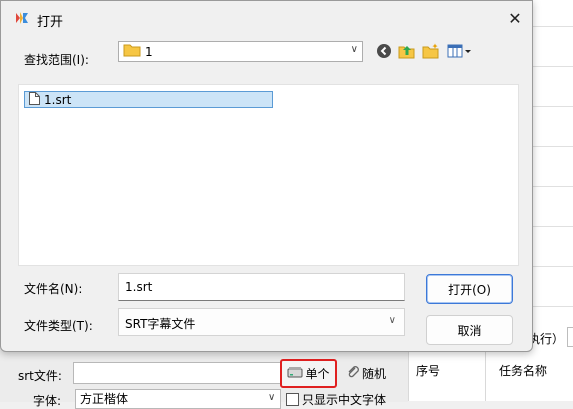 The height and width of the screenshot is (409, 573). What do you see at coordinates (570, 337) in the screenshot?
I see `execute-field` at bounding box center [570, 337].